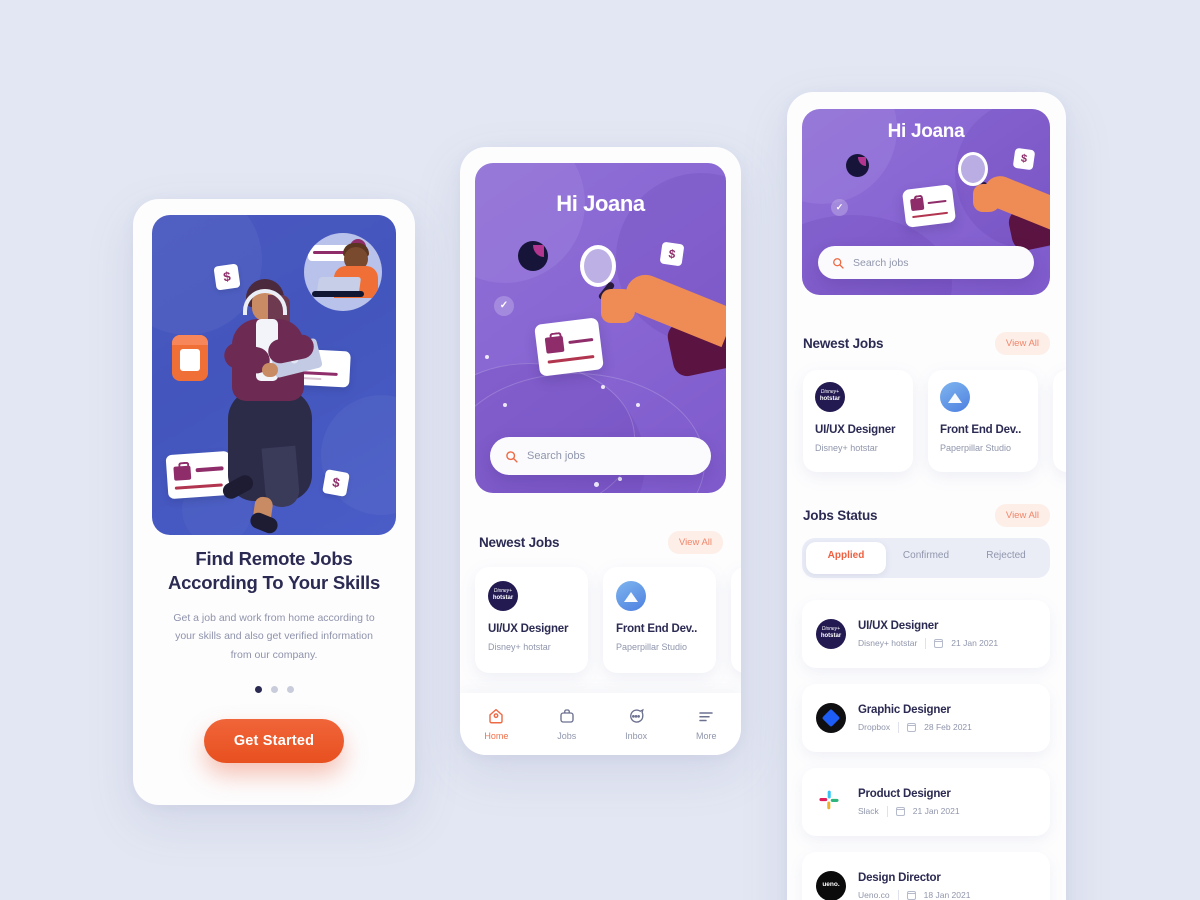 The width and height of the screenshot is (1200, 900). Describe the element at coordinates (533, 256) in the screenshot. I see `clock-icon` at that location.